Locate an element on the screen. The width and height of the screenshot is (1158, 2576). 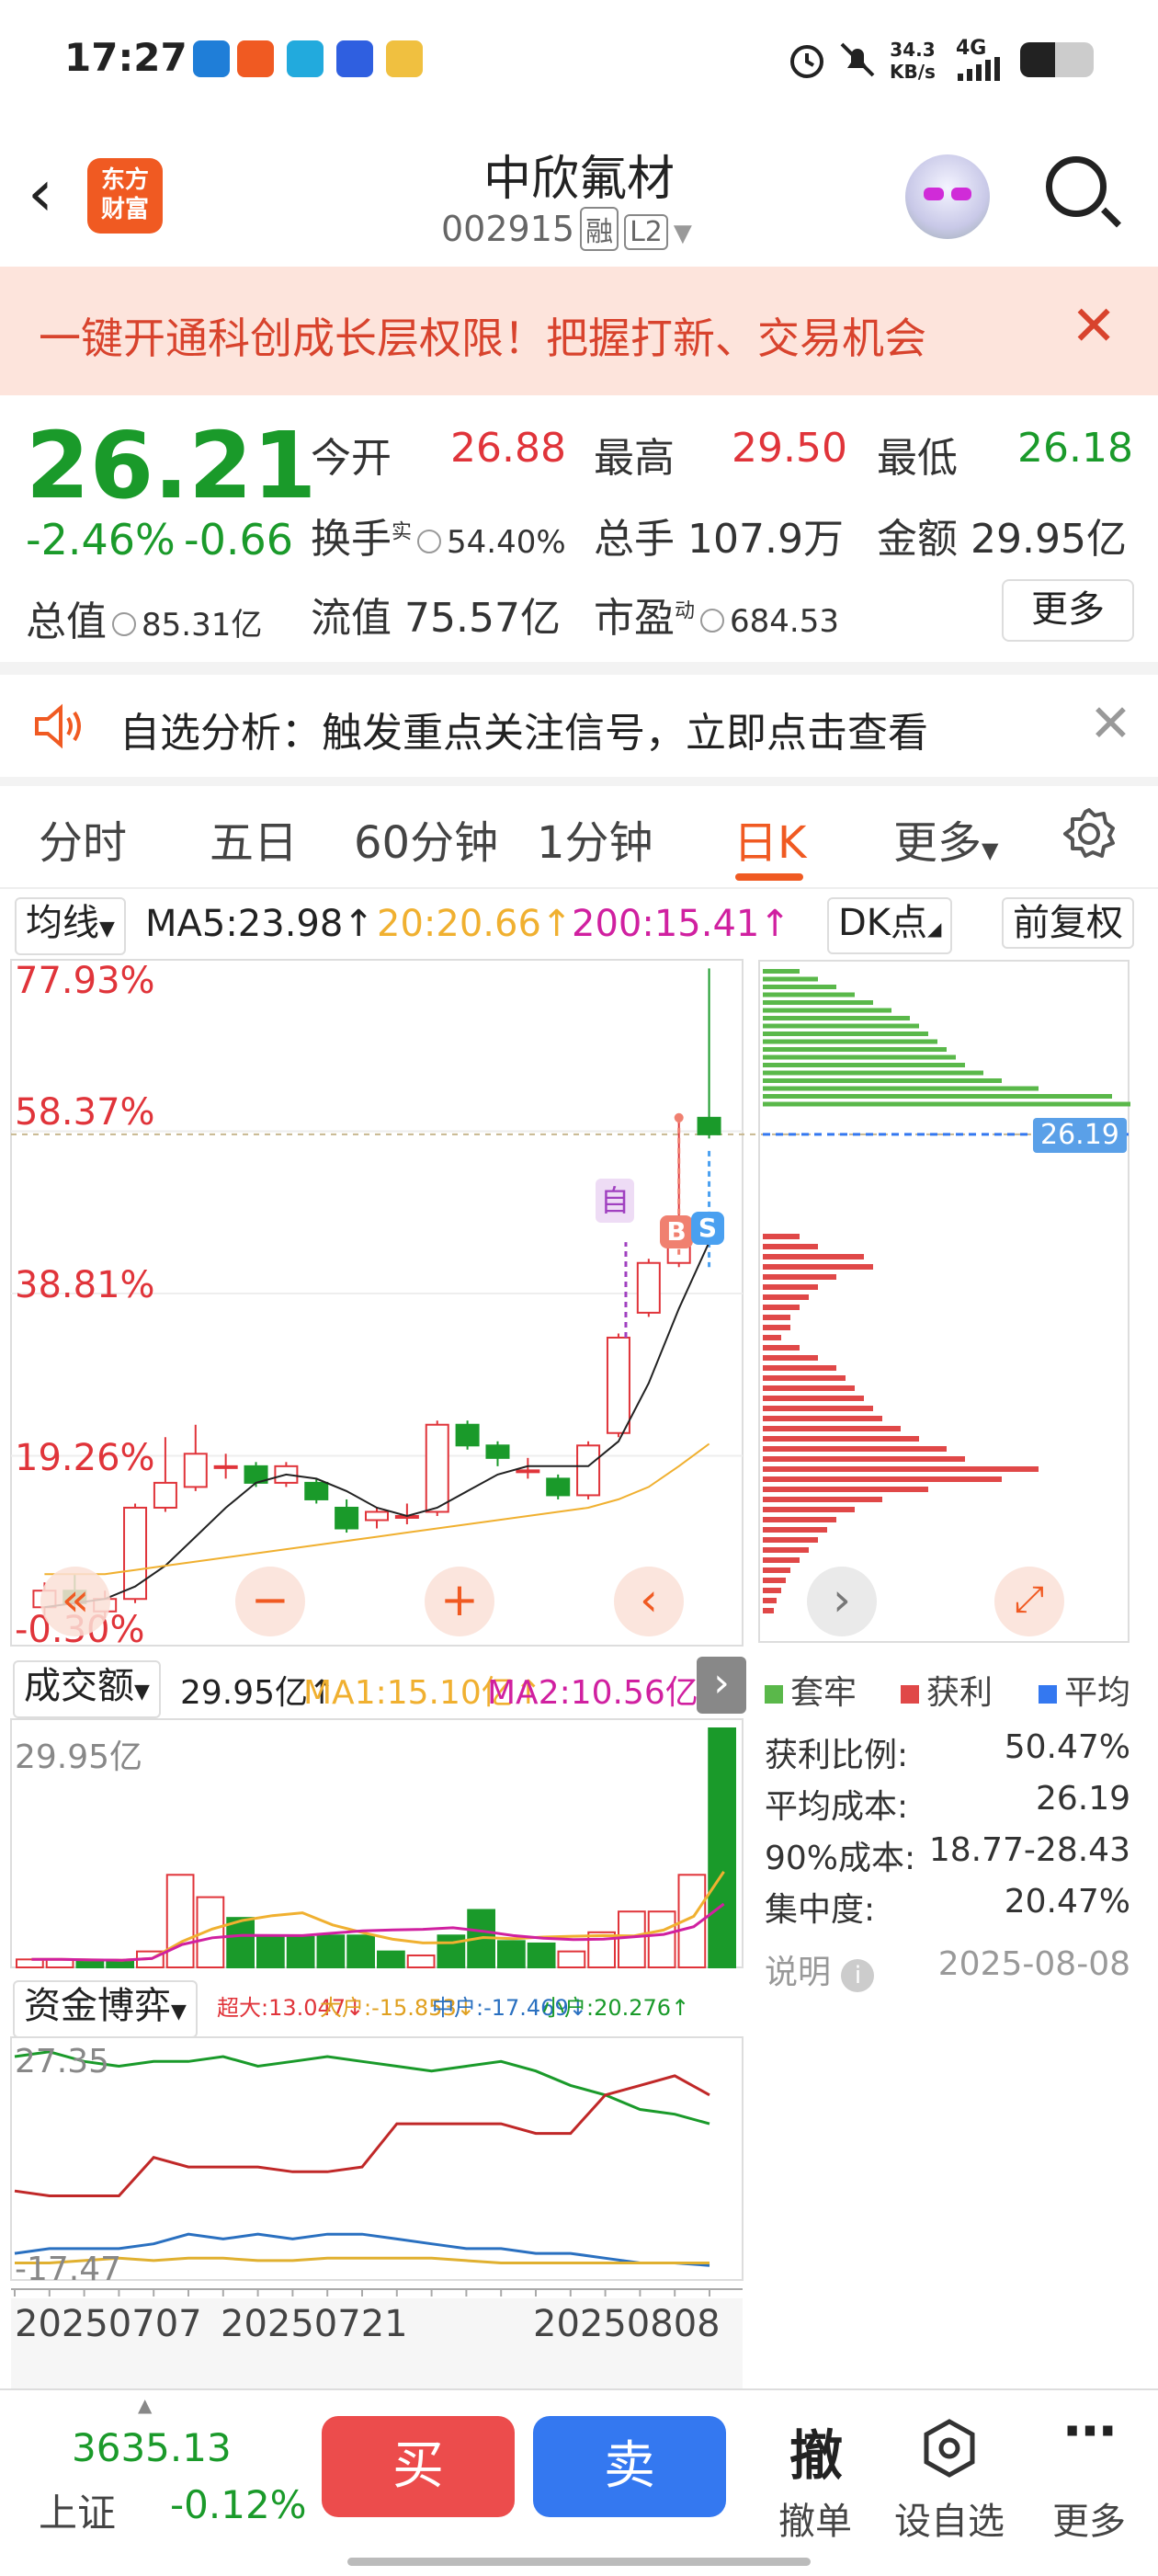
capital-indicator-select: 资金博弈▼ is located at coordinates (106, 2009).